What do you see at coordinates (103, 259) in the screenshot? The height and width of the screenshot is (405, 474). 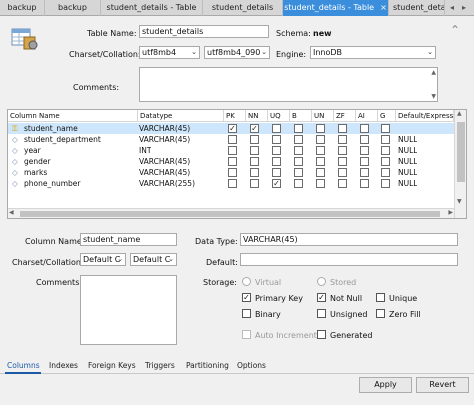 I see `column-charset-select: Default C ⌄` at bounding box center [103, 259].